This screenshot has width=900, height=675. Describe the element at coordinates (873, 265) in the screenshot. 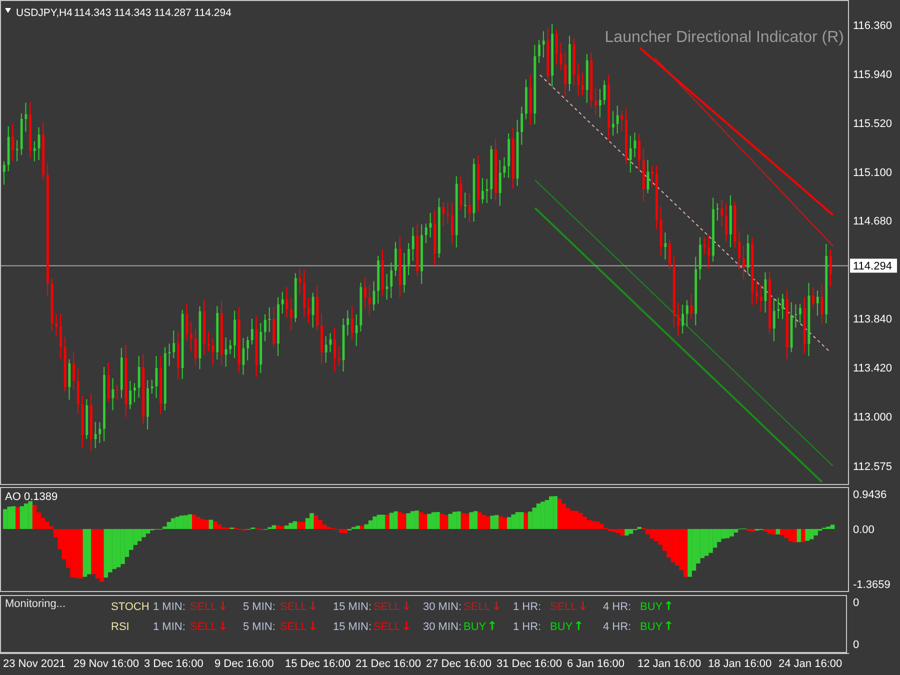

I see `current-price-label: 114.294` at that location.